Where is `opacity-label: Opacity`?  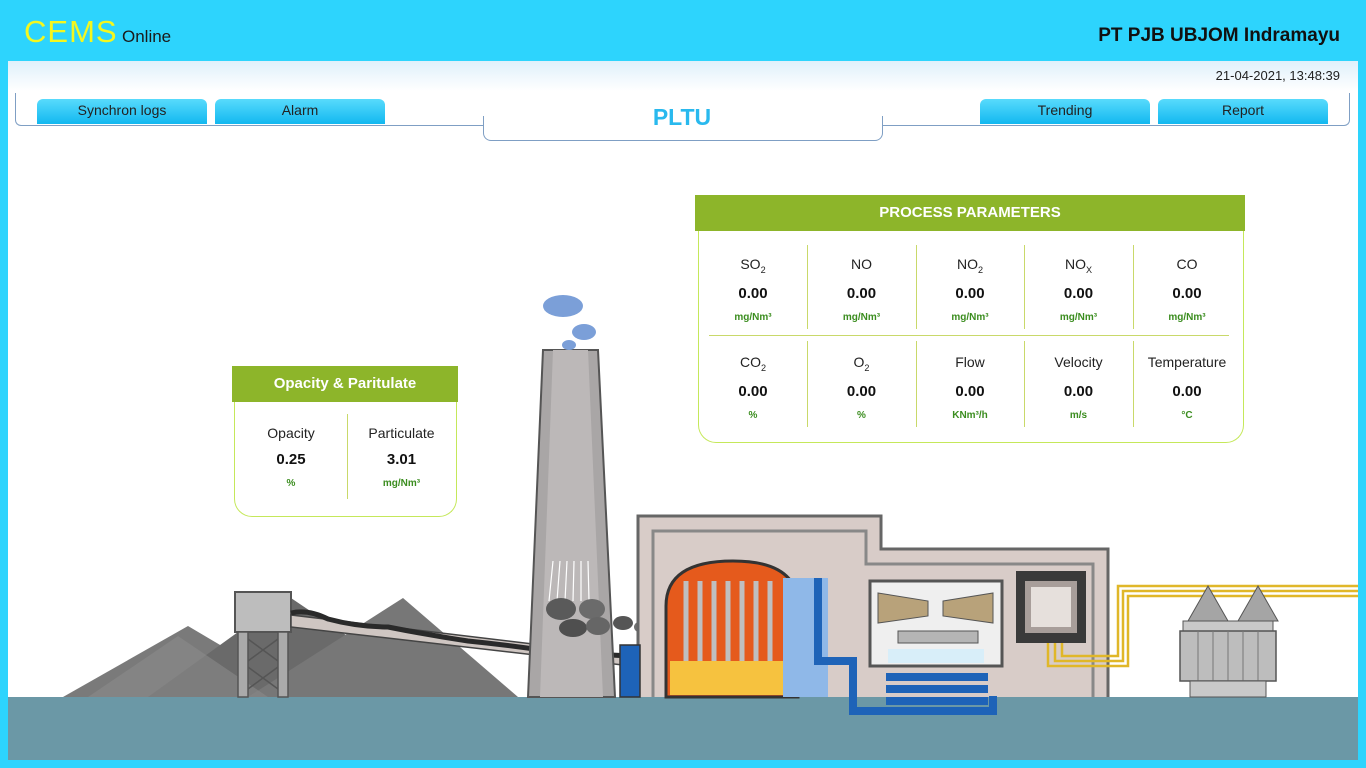 opacity-label: Opacity is located at coordinates (291, 433).